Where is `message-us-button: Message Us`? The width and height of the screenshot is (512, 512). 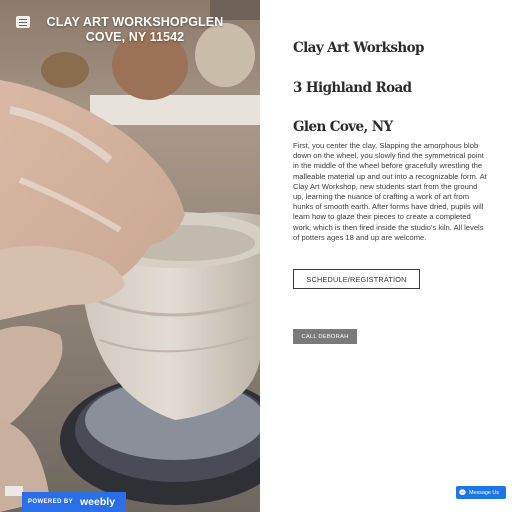 message-us-button: Message Us is located at coordinates (481, 492).